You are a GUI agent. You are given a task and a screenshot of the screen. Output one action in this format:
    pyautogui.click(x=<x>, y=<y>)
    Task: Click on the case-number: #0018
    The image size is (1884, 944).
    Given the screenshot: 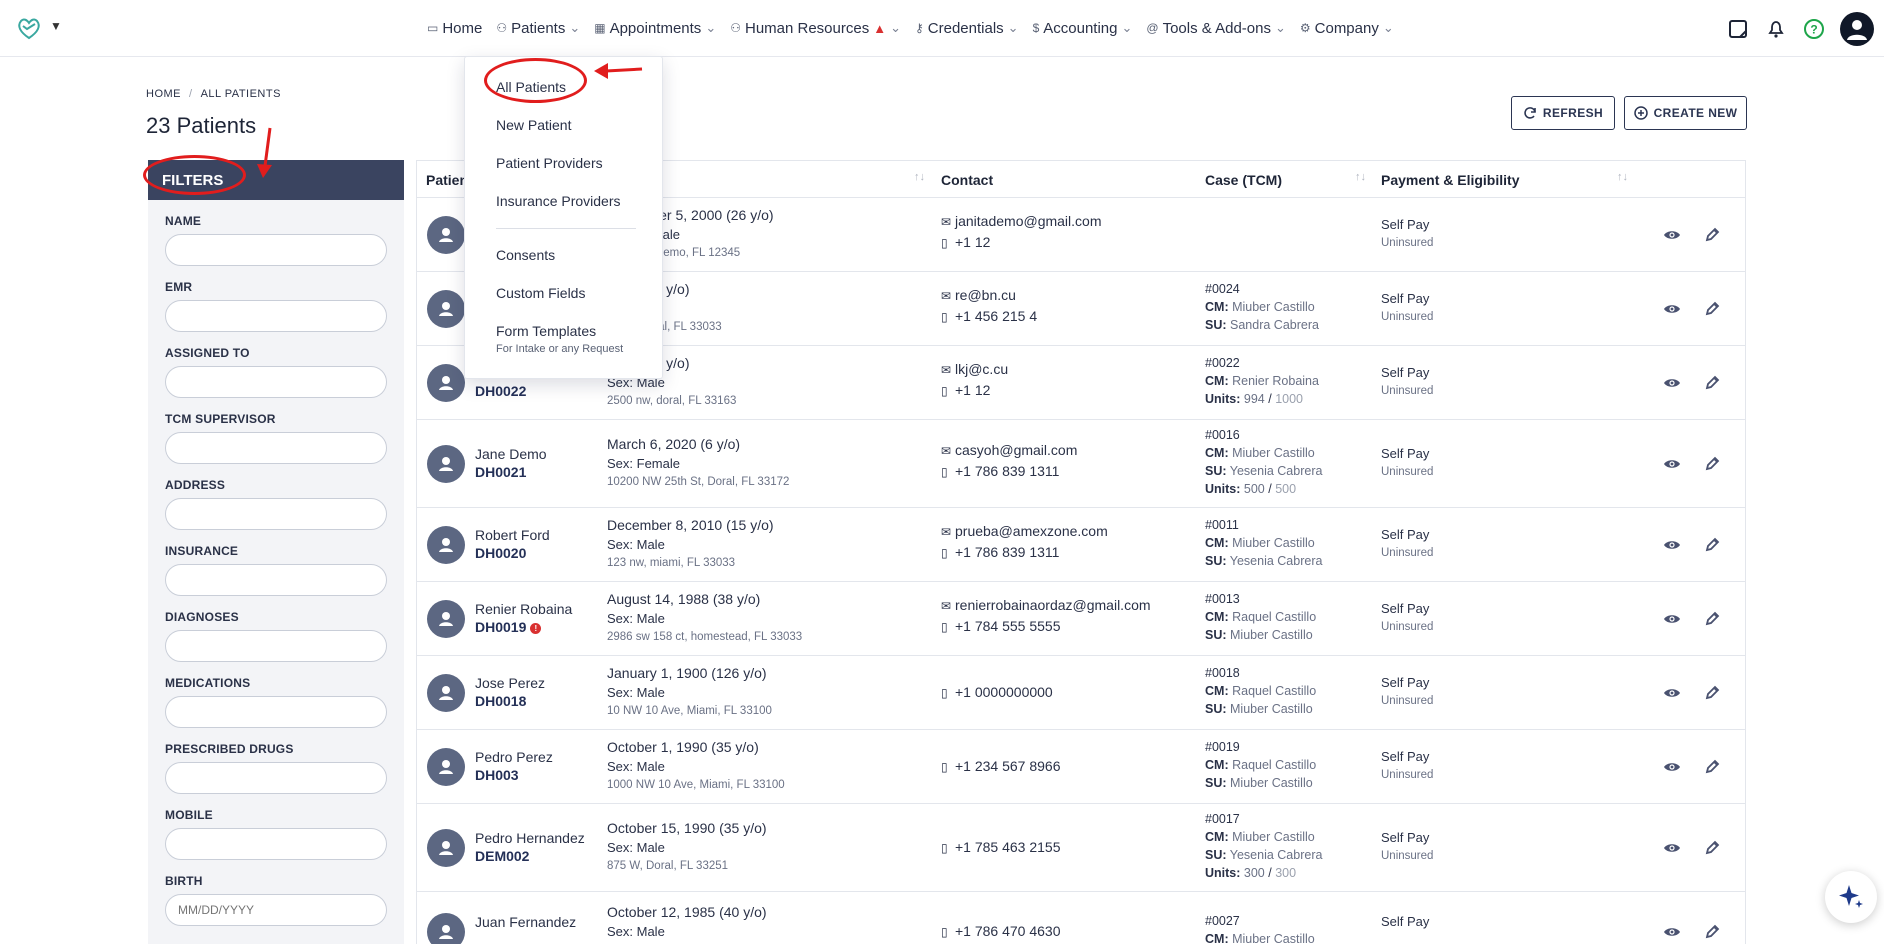 What is the action you would take?
    pyautogui.click(x=1222, y=673)
    